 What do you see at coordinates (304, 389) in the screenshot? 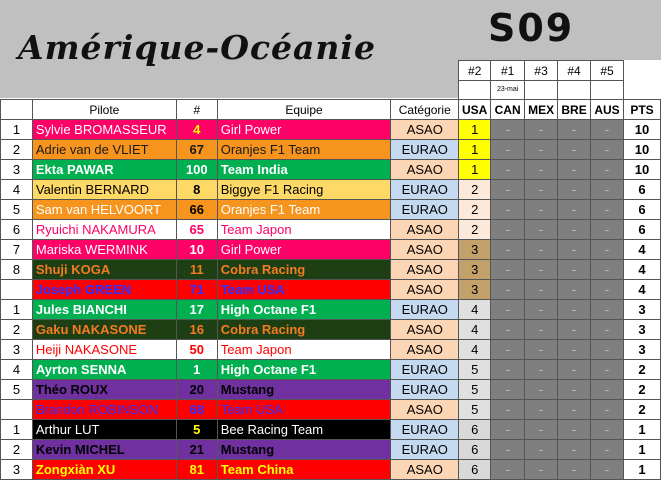
I see `team-cell: Mustang` at bounding box center [304, 389].